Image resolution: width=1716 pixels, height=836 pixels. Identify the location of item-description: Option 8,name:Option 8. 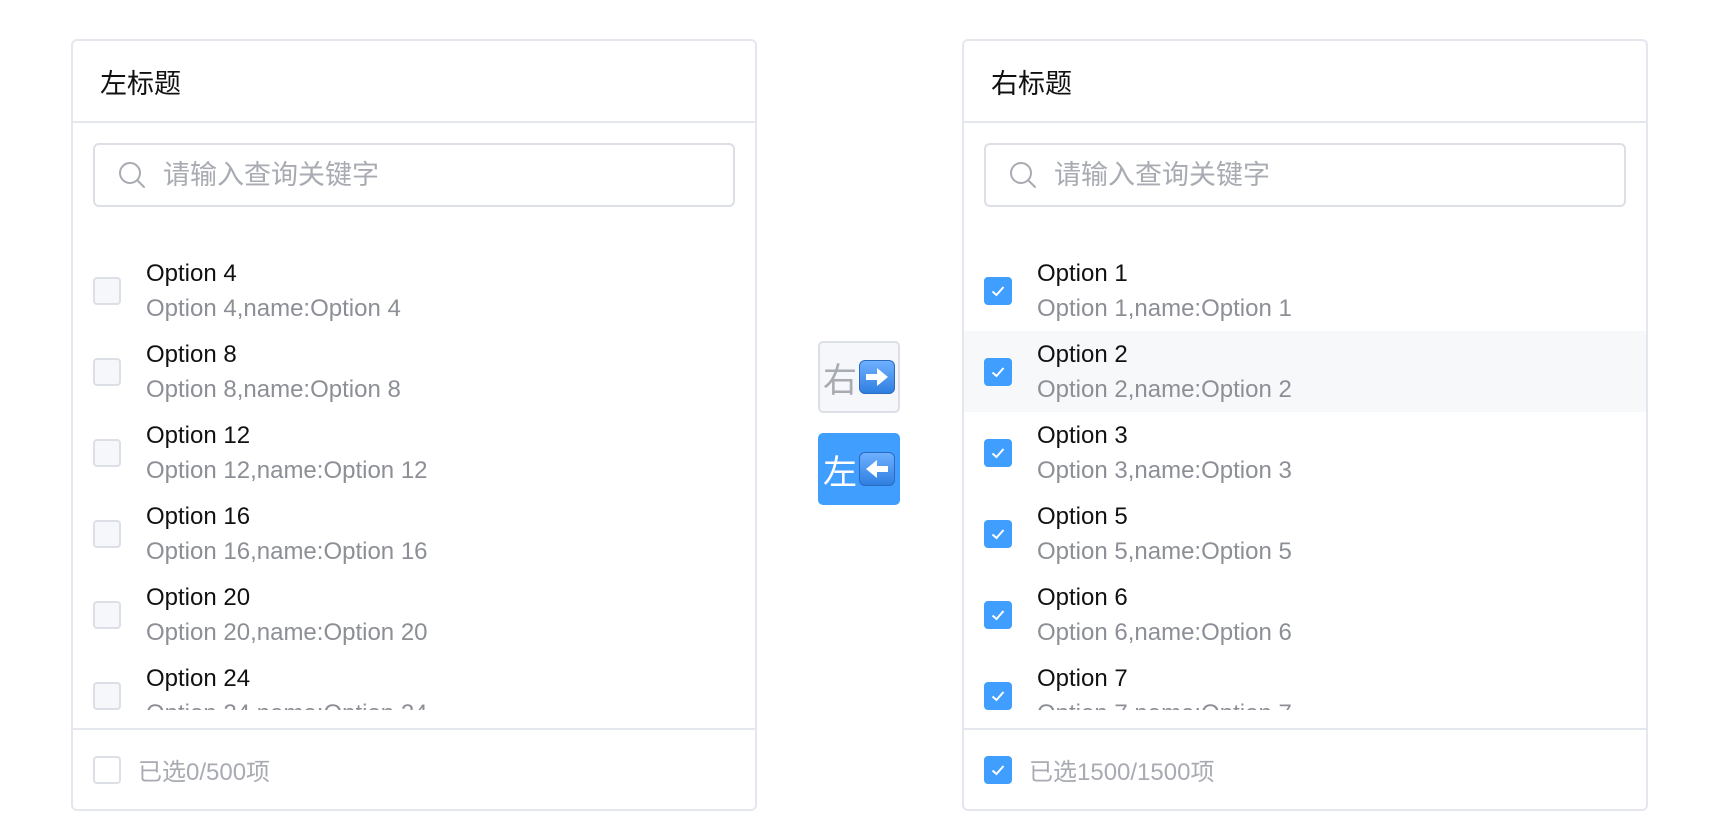
(273, 389).